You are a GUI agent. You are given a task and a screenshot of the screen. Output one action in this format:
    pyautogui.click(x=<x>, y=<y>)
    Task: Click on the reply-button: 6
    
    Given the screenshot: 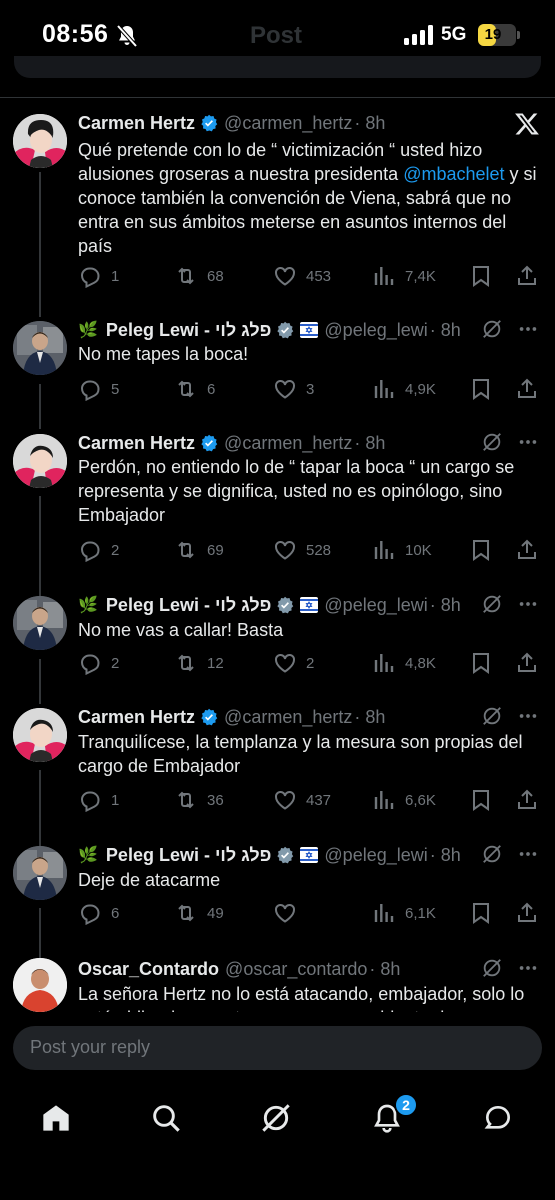 What is the action you would take?
    pyautogui.click(x=98, y=913)
    